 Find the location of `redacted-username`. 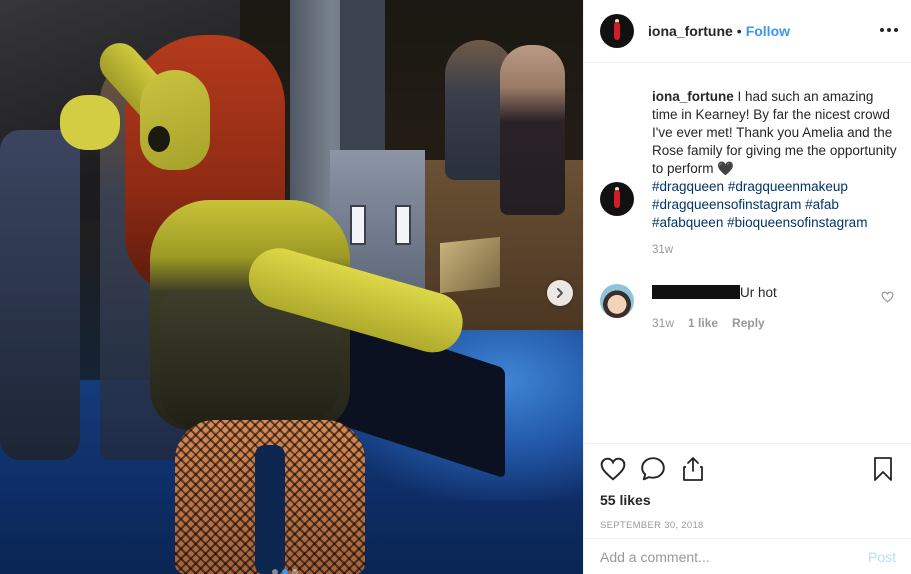

redacted-username is located at coordinates (696, 292).